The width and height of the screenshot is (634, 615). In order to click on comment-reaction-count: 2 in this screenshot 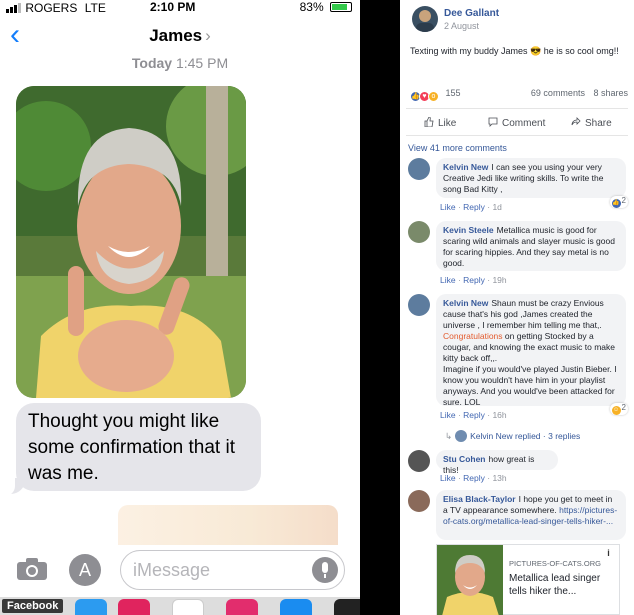, I will do `click(623, 200)`.